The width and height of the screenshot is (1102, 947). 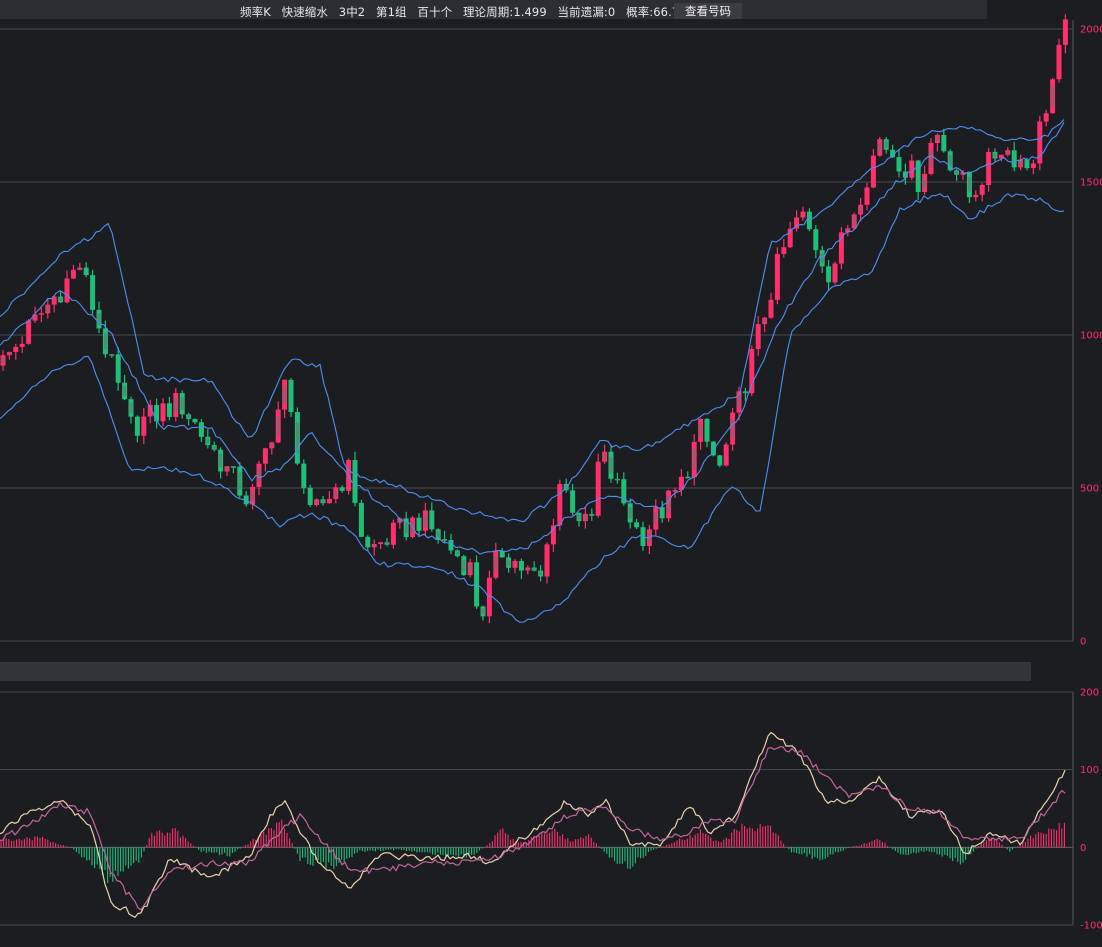 What do you see at coordinates (1091, 926) in the screenshot?
I see `macd-tick-label: -100` at bounding box center [1091, 926].